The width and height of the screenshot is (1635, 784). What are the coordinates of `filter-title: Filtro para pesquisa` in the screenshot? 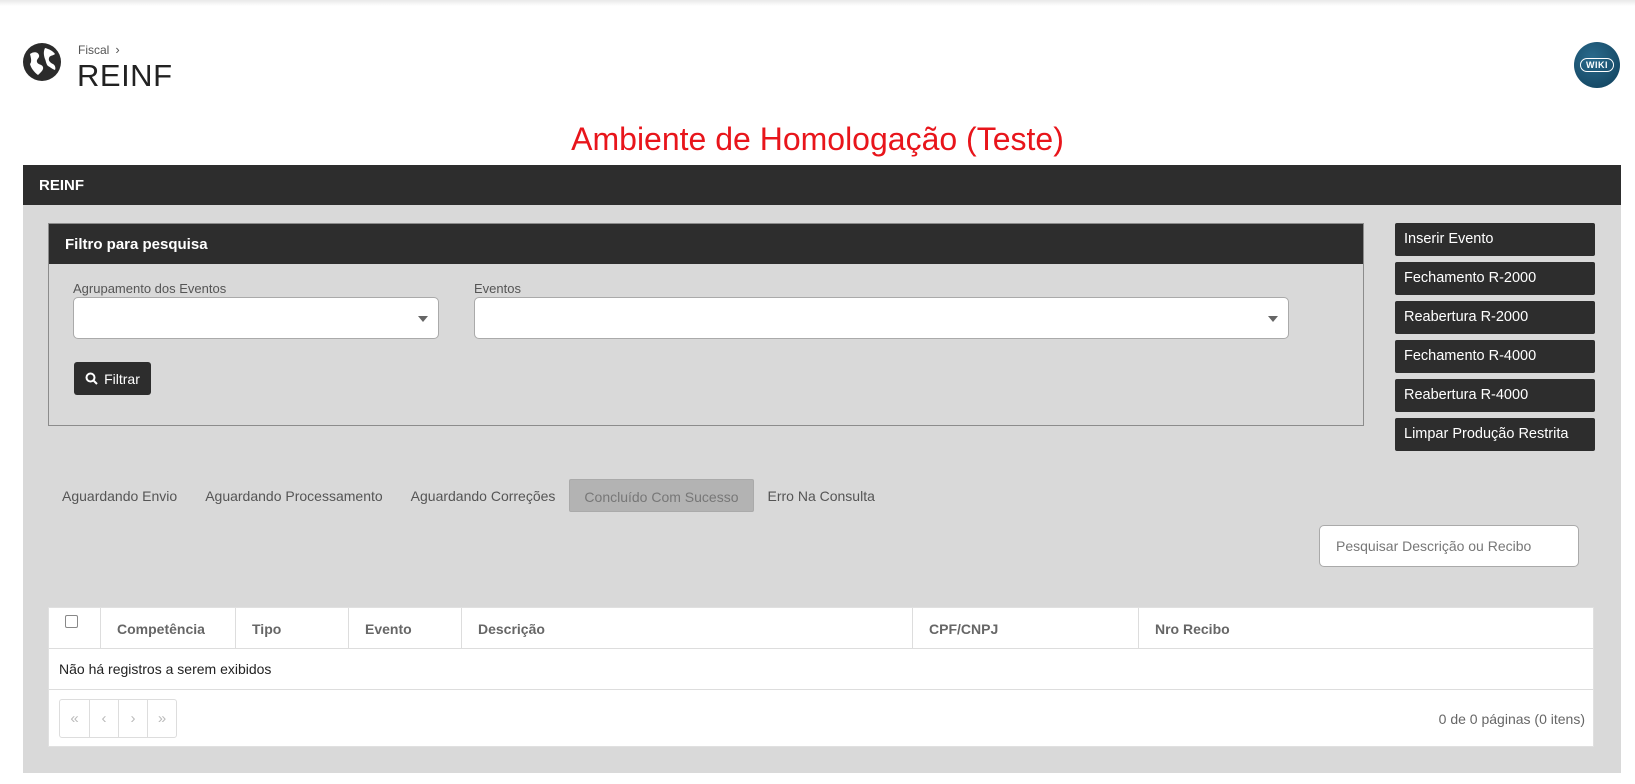 It's located at (706, 244).